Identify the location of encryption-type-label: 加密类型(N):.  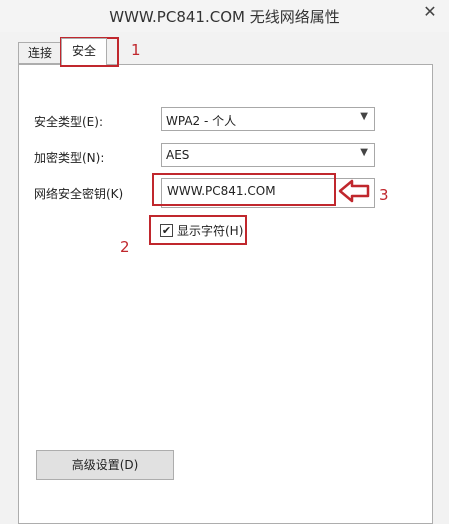
(69, 158).